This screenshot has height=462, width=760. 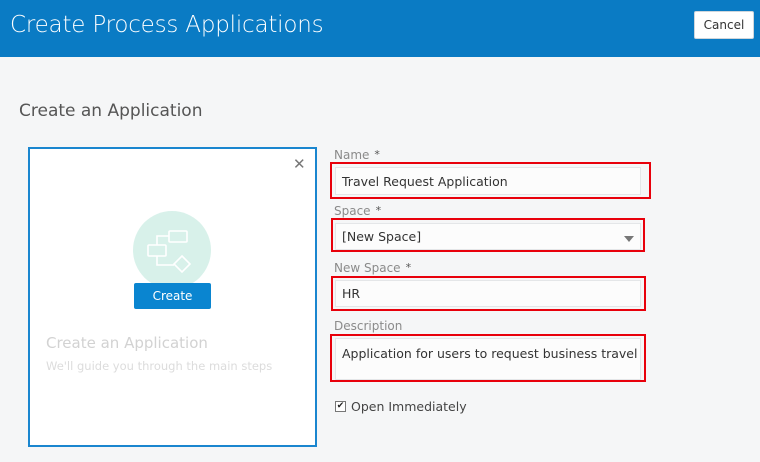 I want to click on page-title: Create Process Applications, so click(x=167, y=25).